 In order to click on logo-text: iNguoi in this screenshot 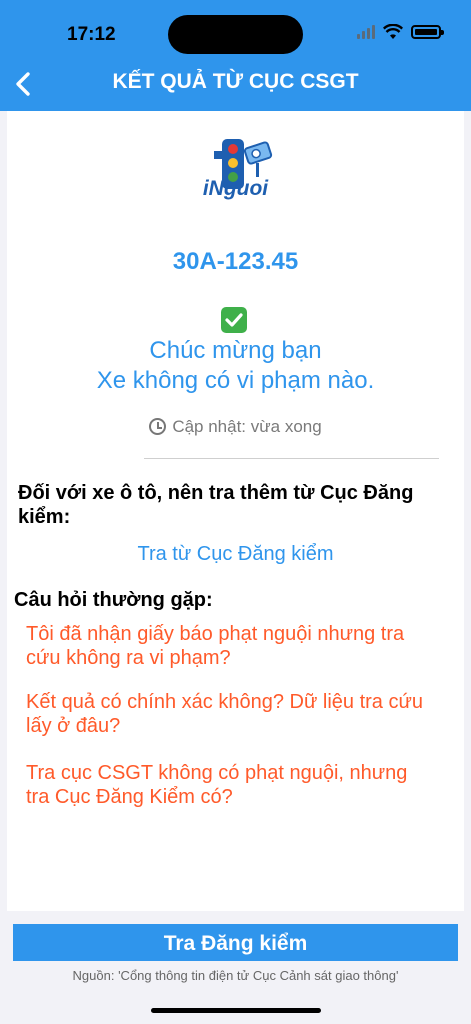, I will do `click(235, 188)`.